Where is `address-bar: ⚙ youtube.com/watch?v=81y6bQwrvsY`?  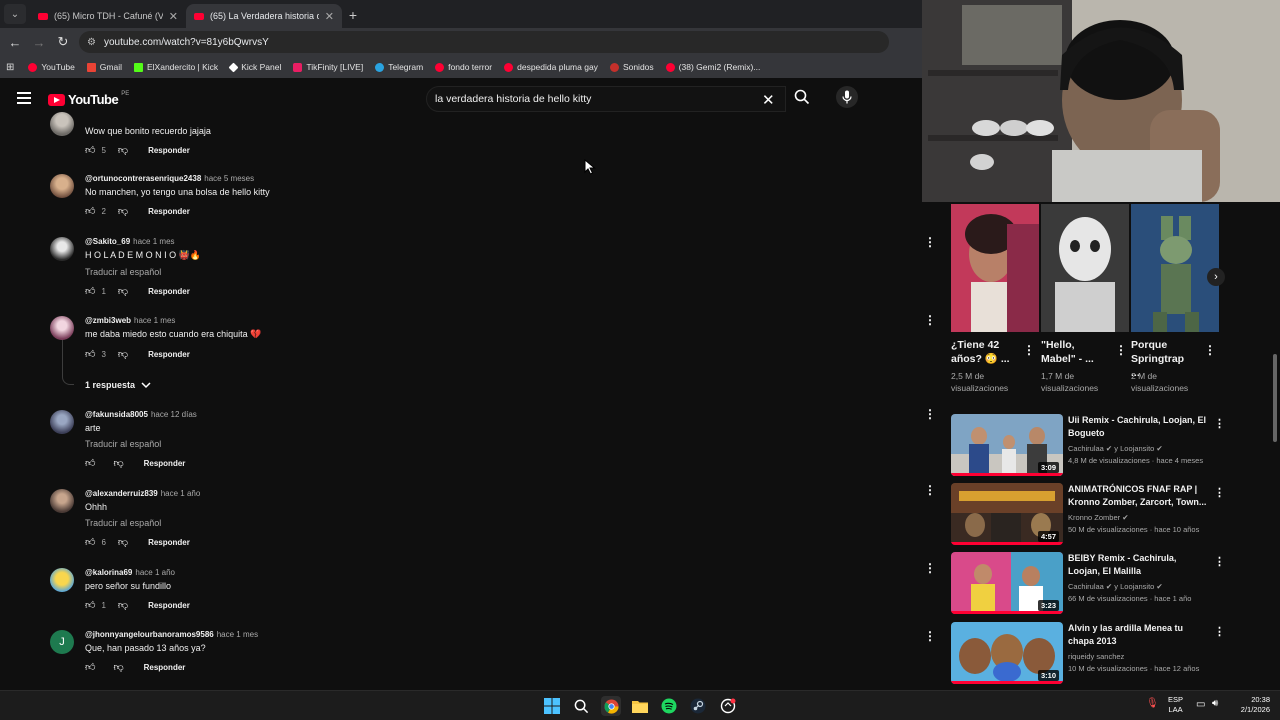
address-bar: ⚙ youtube.com/watch?v=81y6bQwrvsY is located at coordinates (484, 42).